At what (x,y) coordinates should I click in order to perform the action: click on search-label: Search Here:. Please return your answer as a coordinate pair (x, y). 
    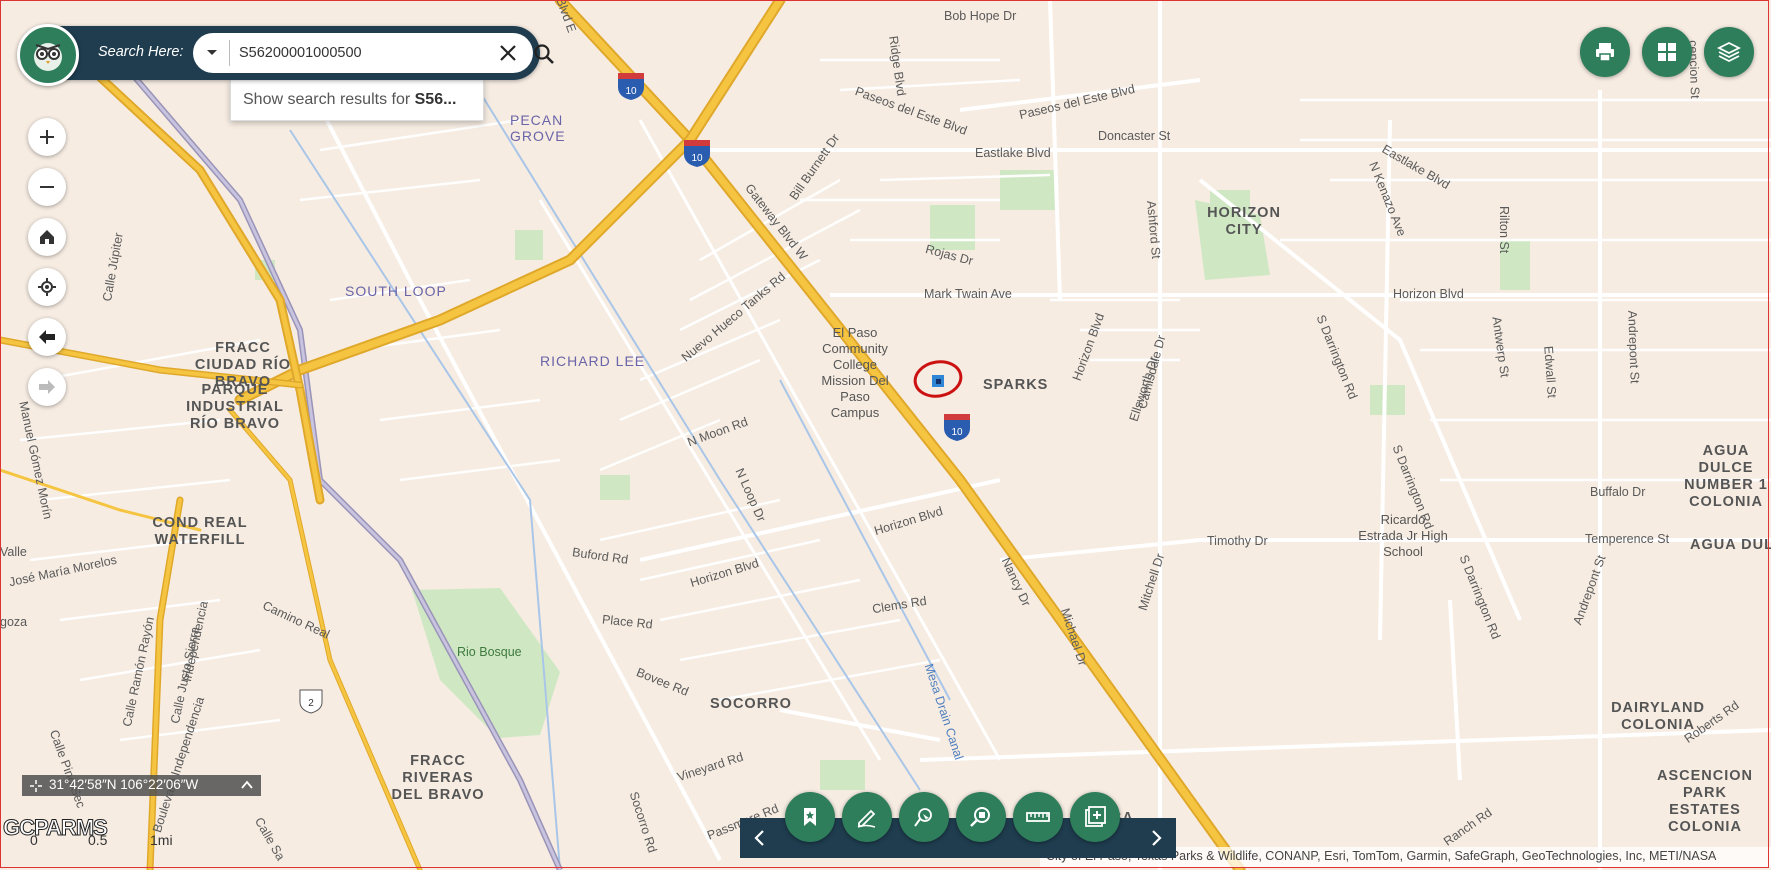
    Looking at the image, I should click on (141, 52).